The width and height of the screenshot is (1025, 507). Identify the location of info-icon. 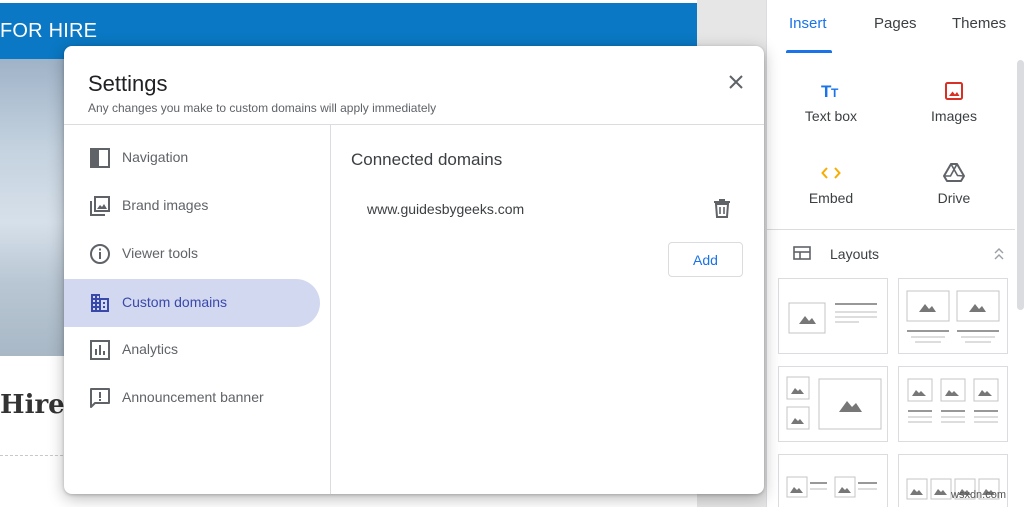
(100, 254).